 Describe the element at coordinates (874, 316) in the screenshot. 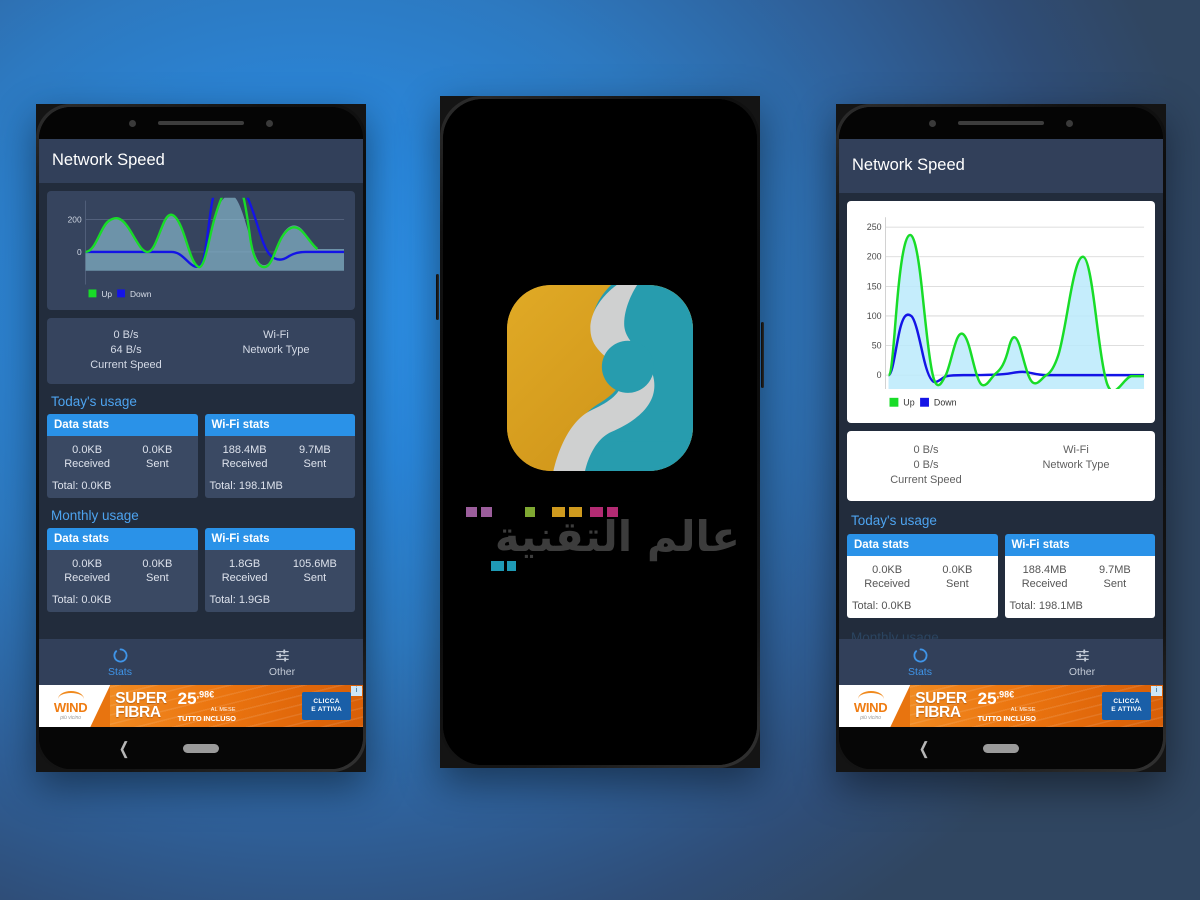

I see `ytick-label: 100` at that location.